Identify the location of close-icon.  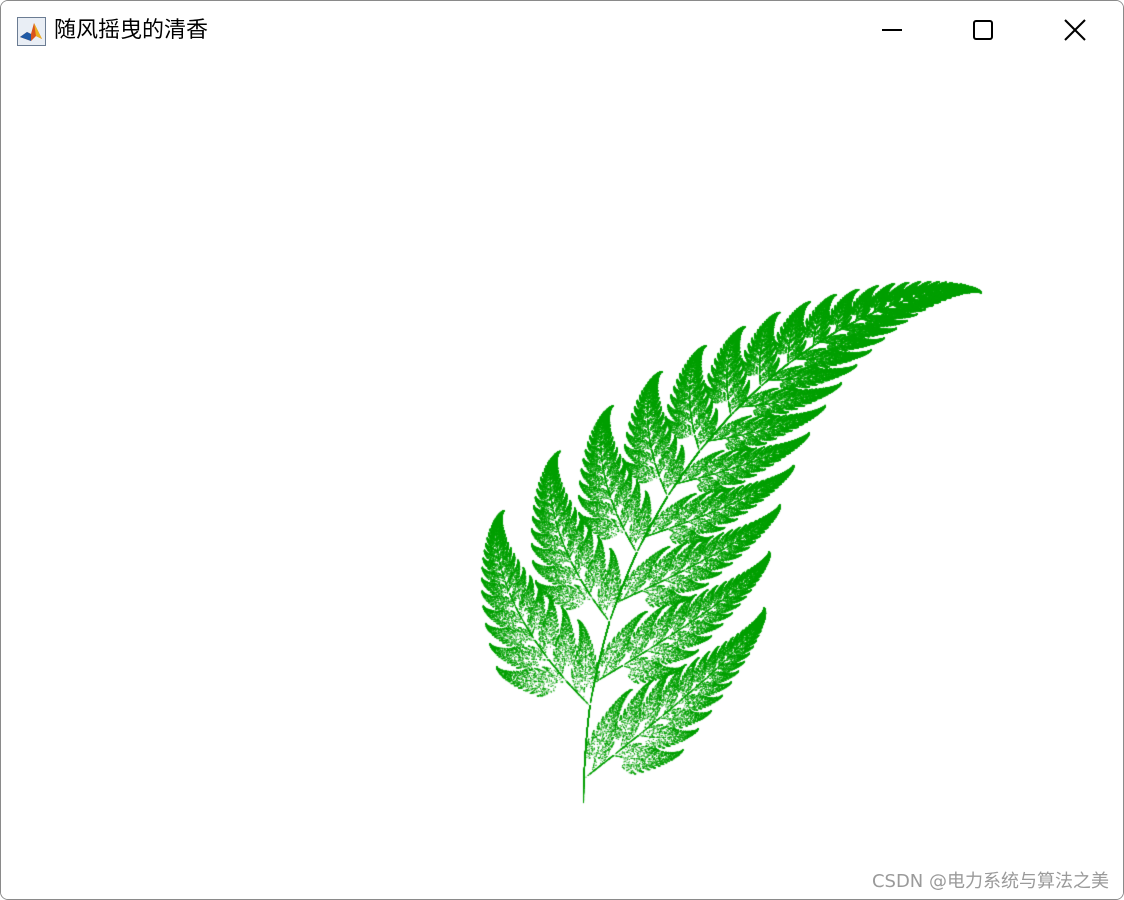
(1075, 30).